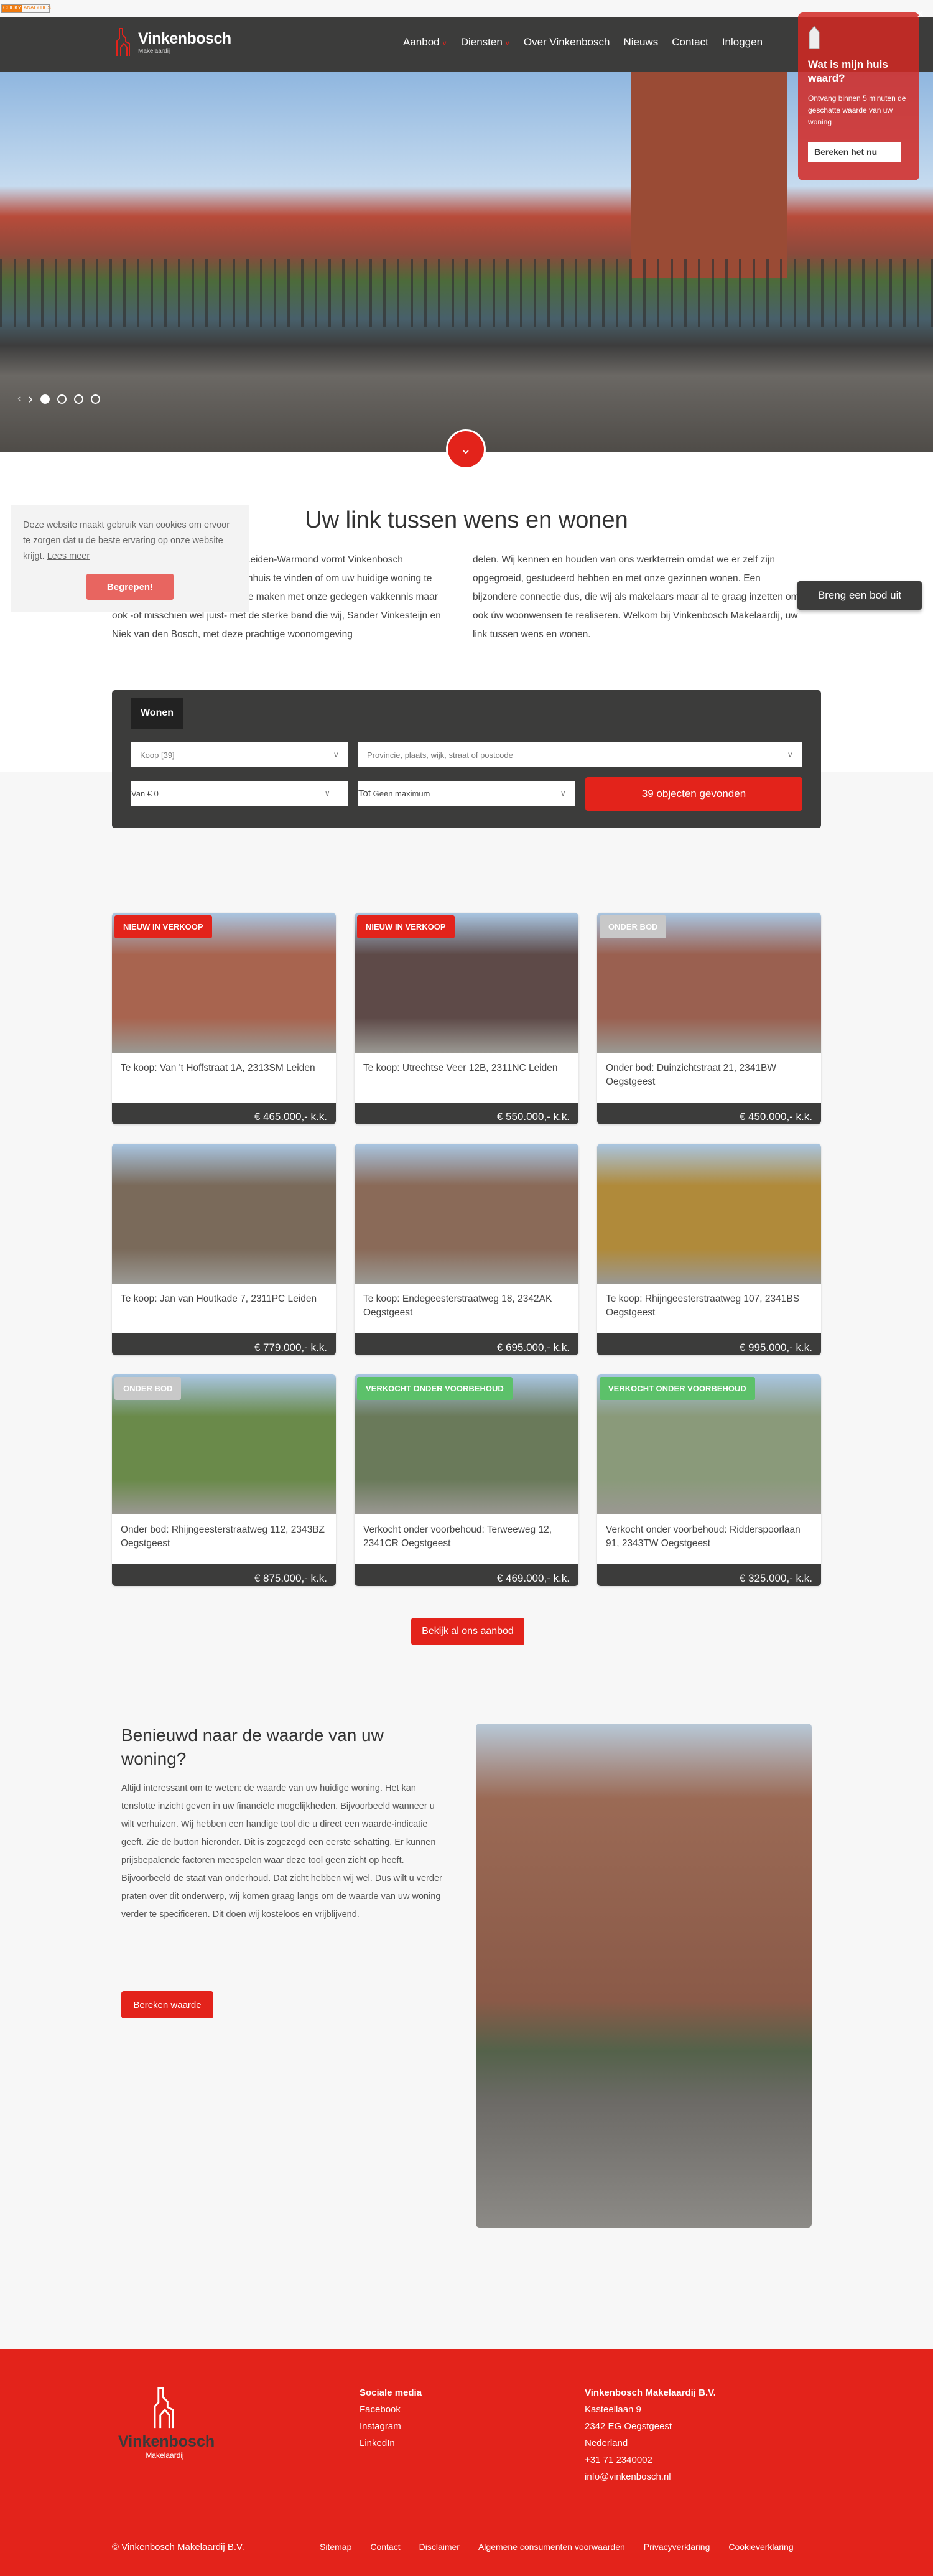 The image size is (933, 2576). What do you see at coordinates (167, 2005) in the screenshot?
I see `calculate-value-button: Bereken waarde` at bounding box center [167, 2005].